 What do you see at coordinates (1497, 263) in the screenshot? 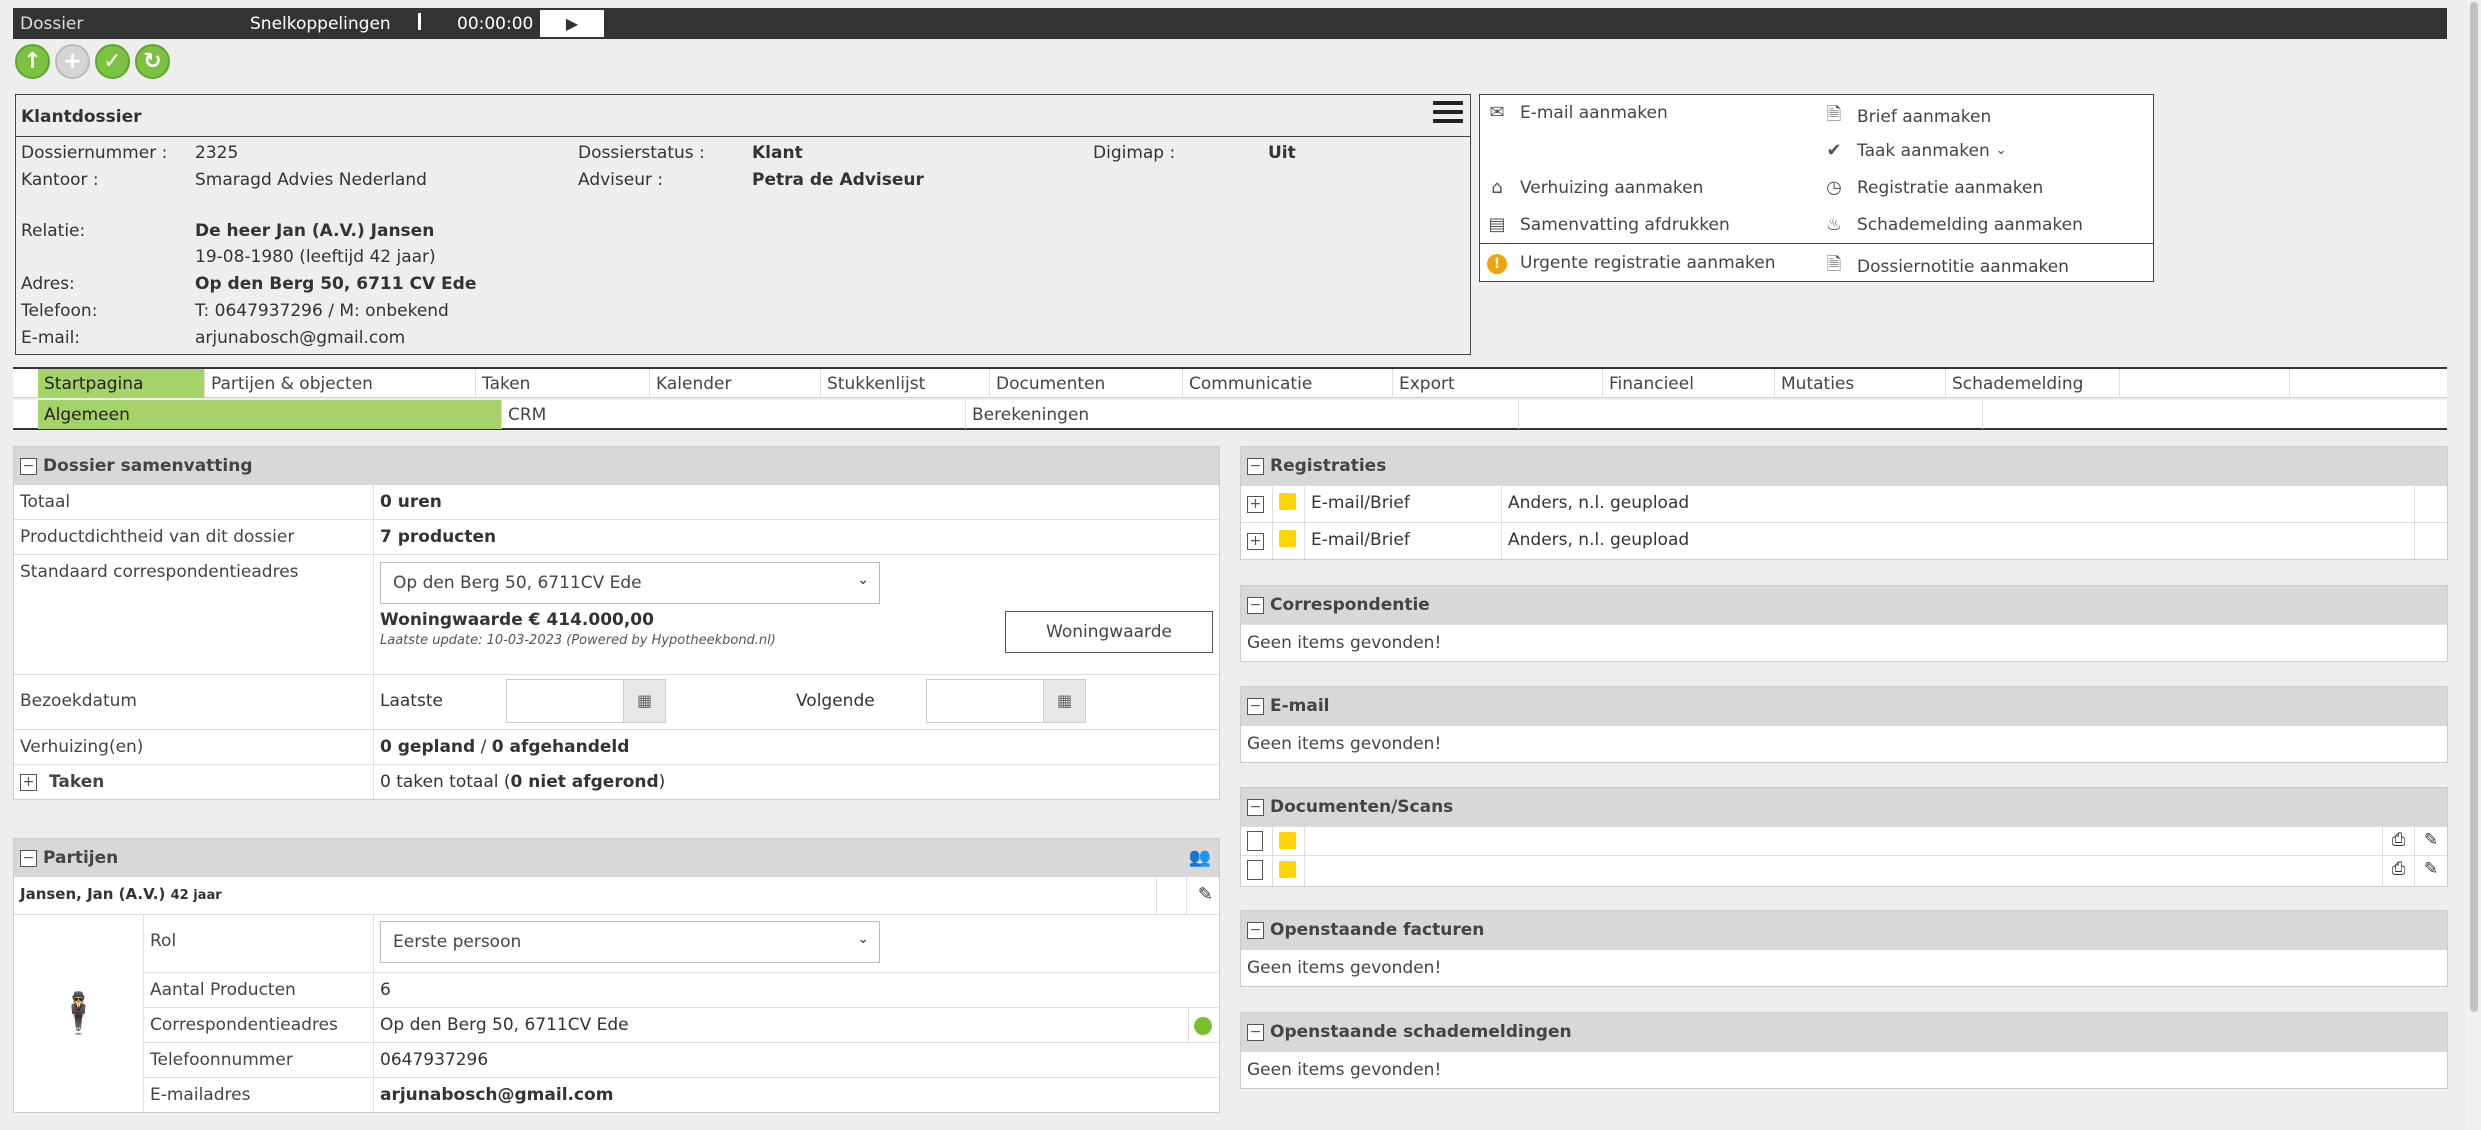
I see `warning-icon: !` at bounding box center [1497, 263].